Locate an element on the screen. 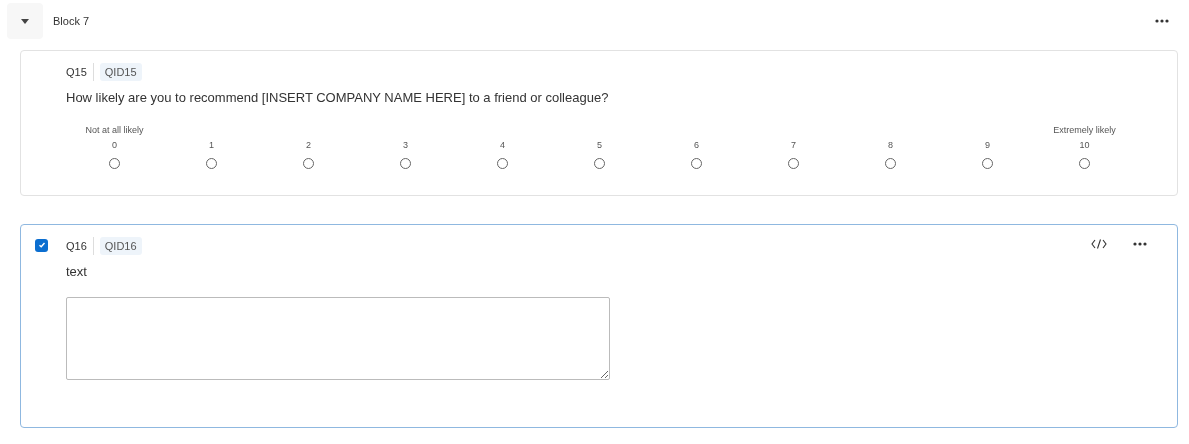 This screenshot has height=444, width=1189. text-input-field is located at coordinates (338, 338).